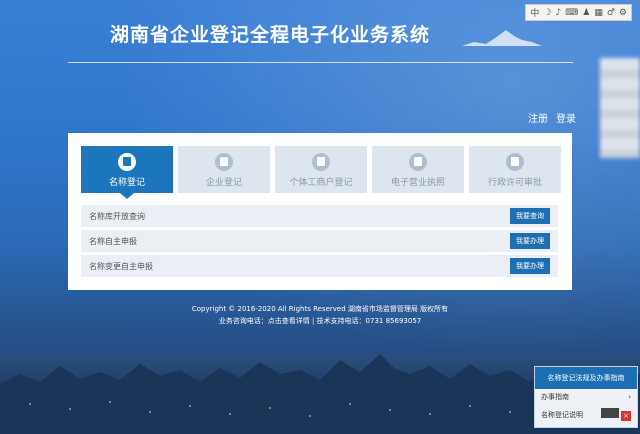 The width and height of the screenshot is (640, 434). What do you see at coordinates (126, 183) in the screenshot?
I see `tab-label: 名称登记` at bounding box center [126, 183].